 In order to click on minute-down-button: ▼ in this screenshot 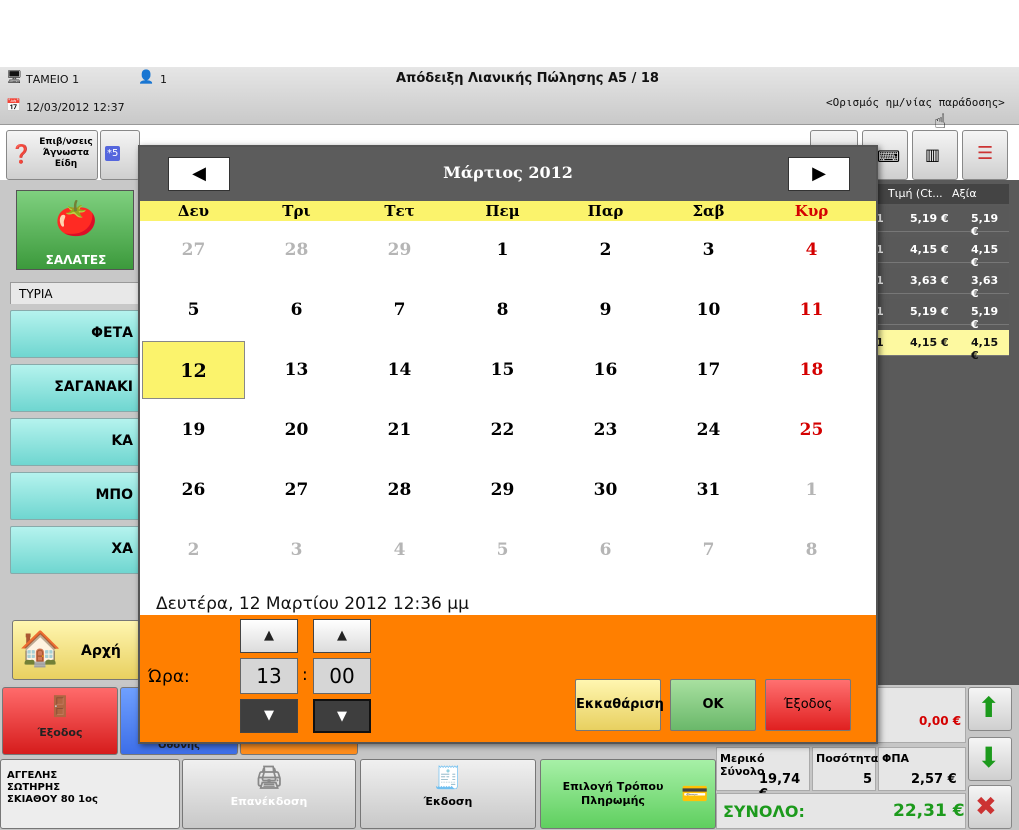, I will do `click(342, 716)`.